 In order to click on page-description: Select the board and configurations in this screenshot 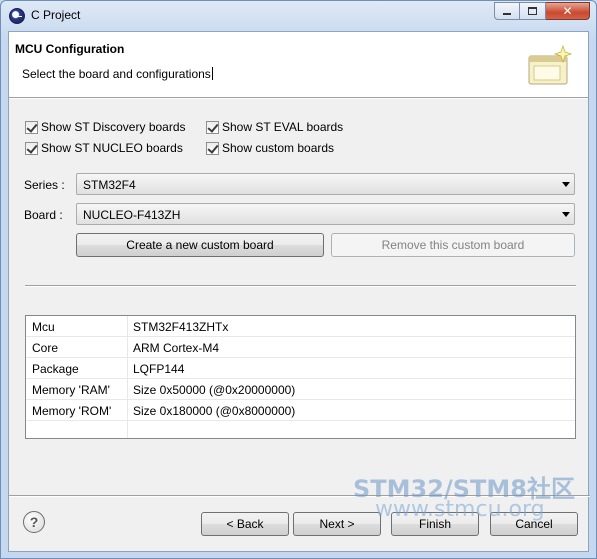, I will do `click(117, 74)`.